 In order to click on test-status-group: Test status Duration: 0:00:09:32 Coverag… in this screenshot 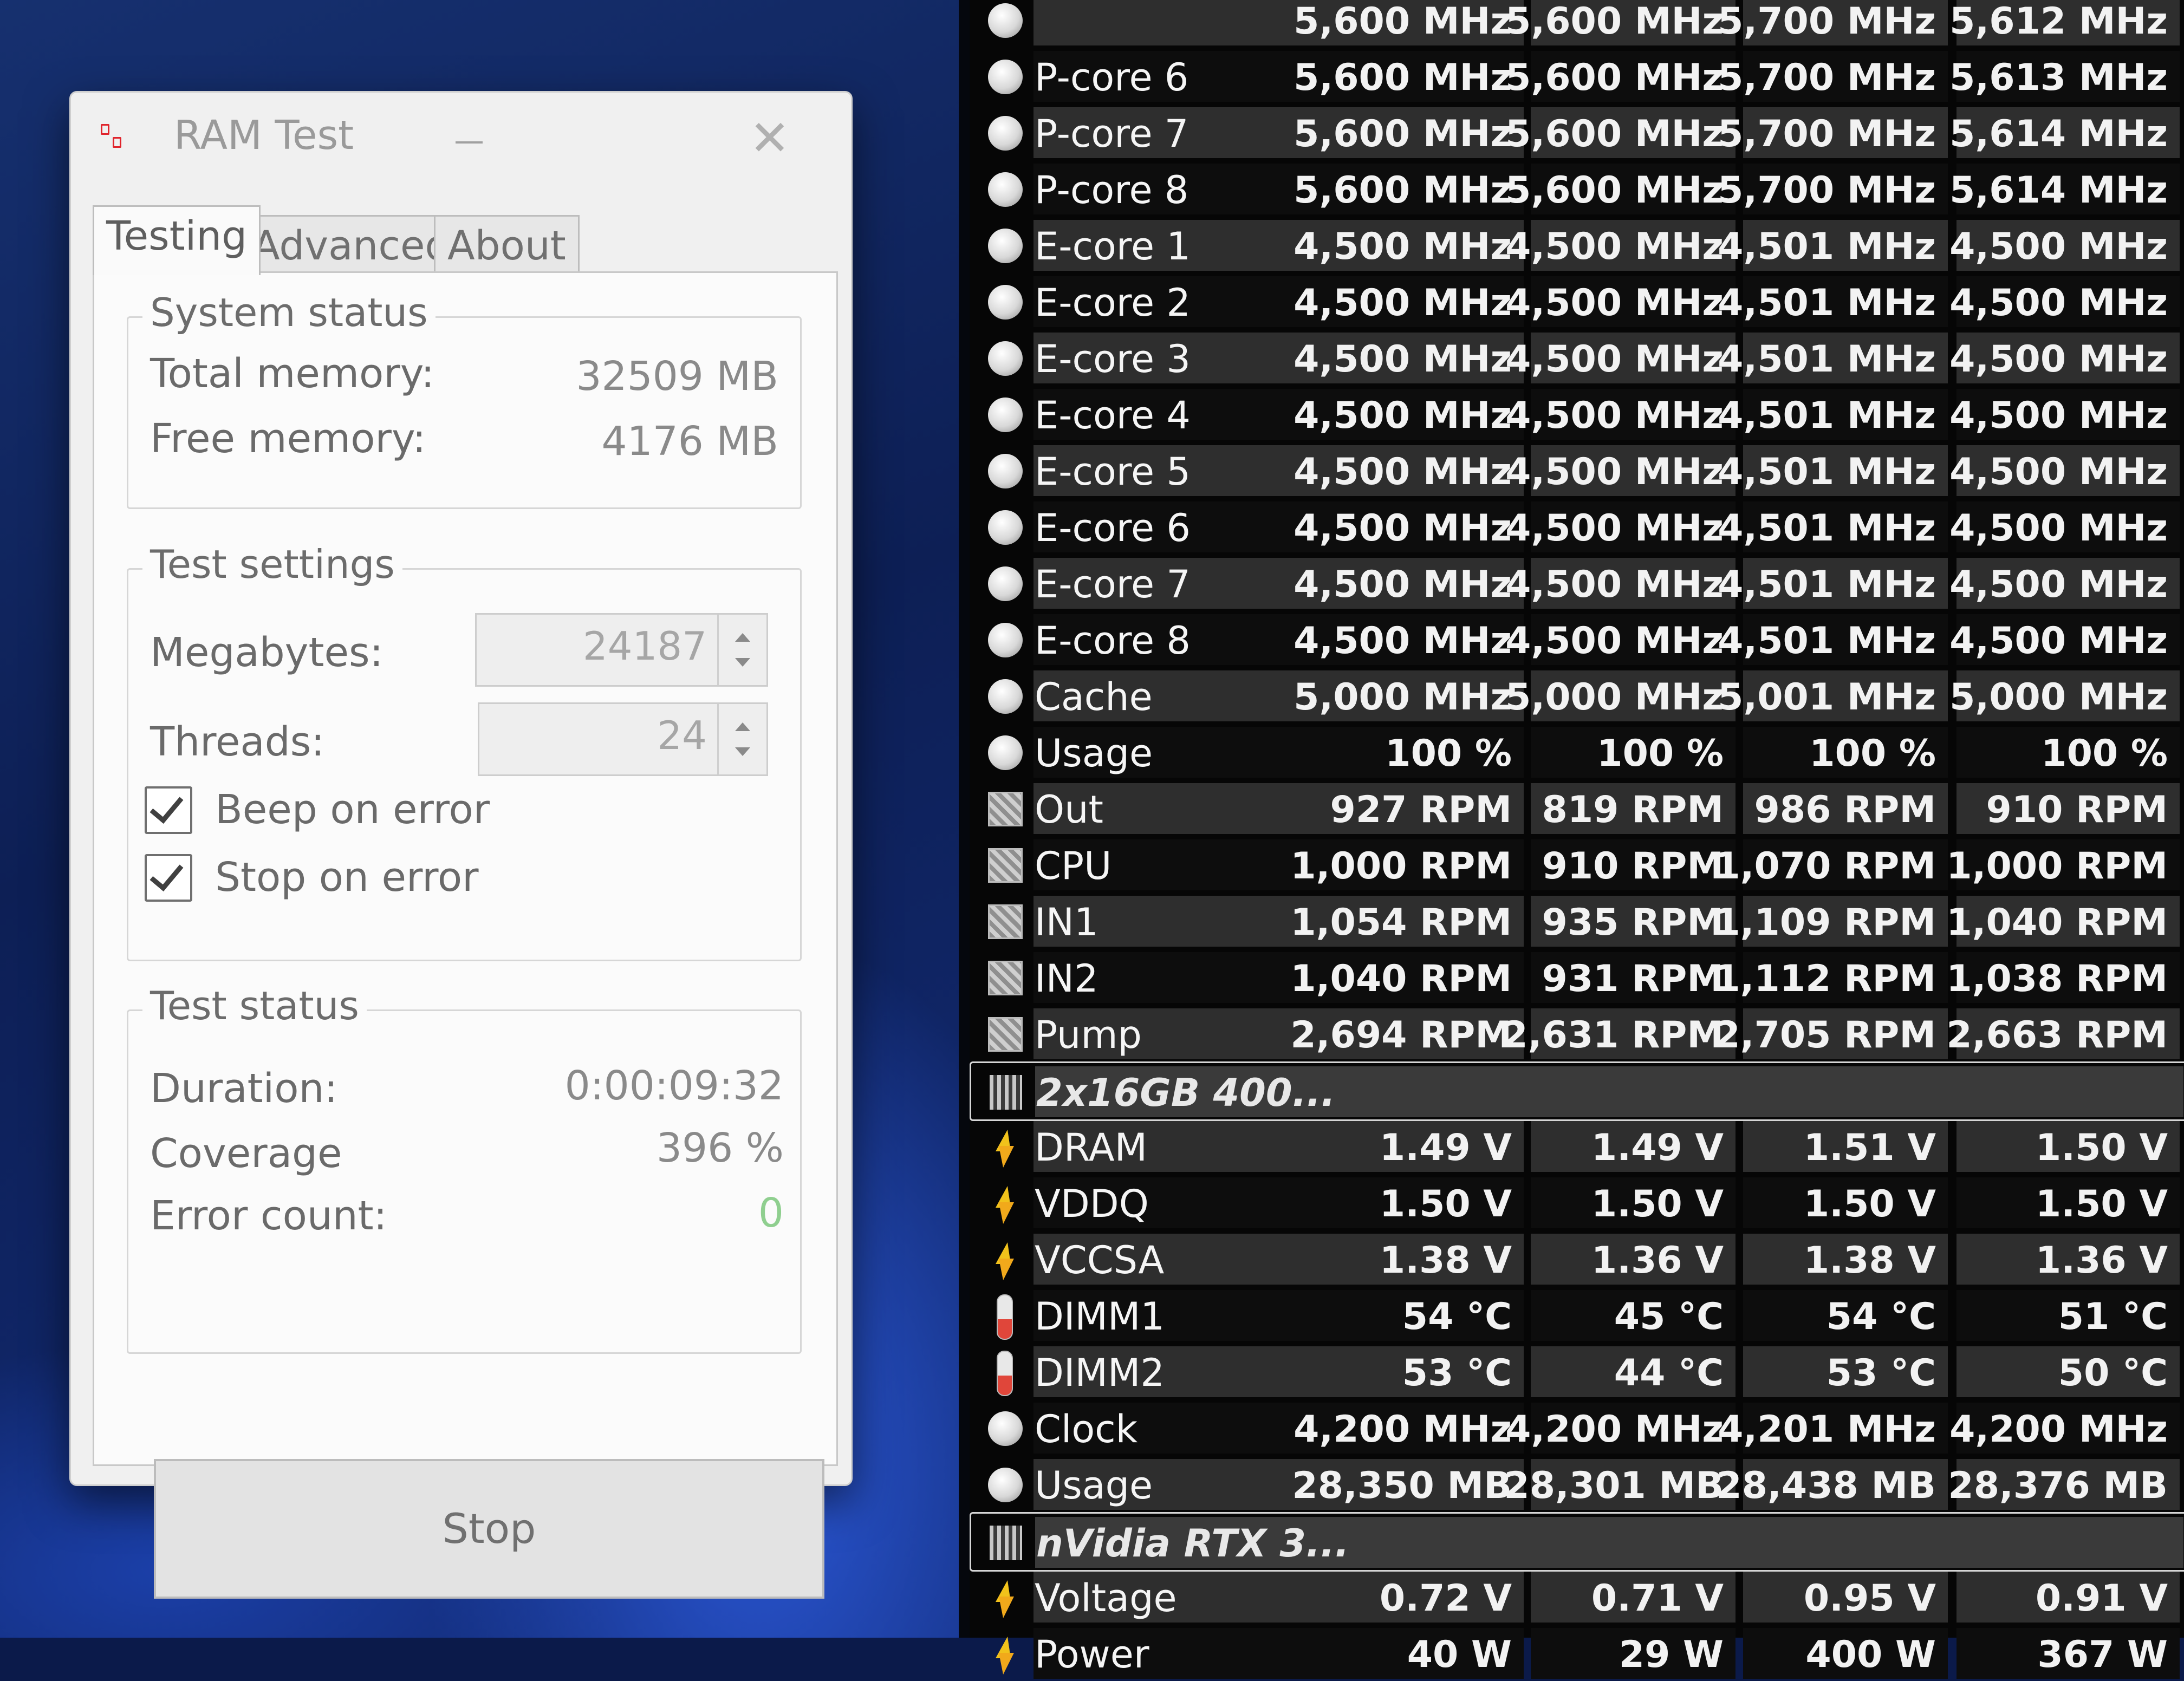, I will do `click(464, 1168)`.